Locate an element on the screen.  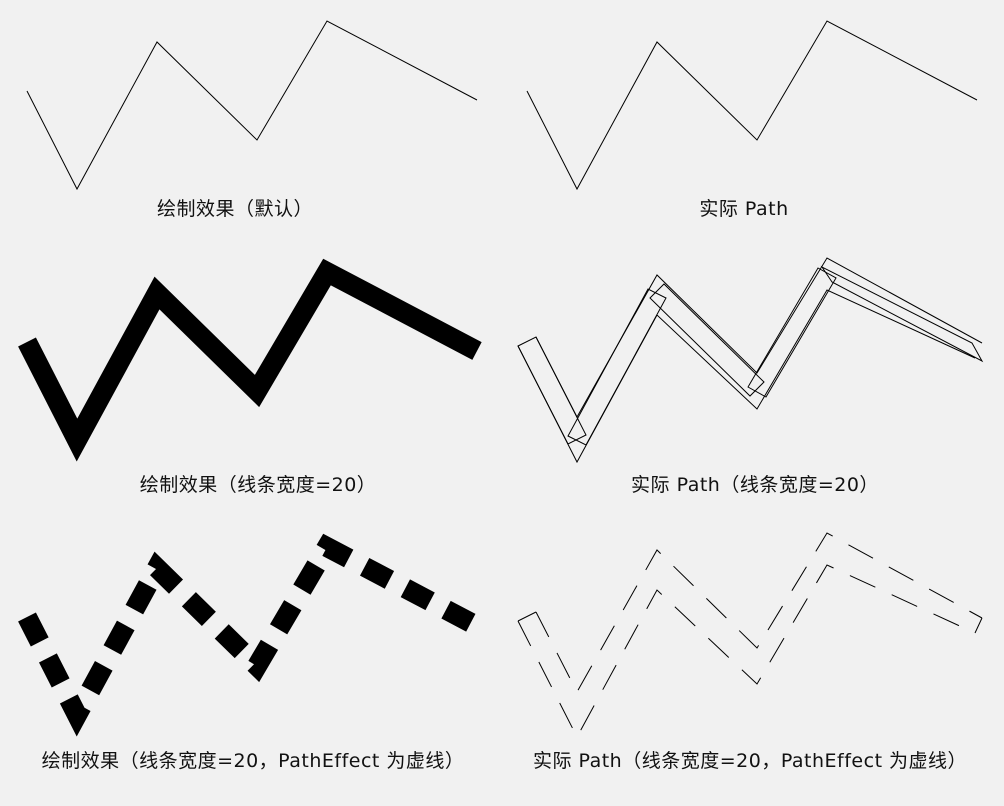
caption-row2-left: 绘制效果（线条宽度=20） is located at coordinates (258, 485).